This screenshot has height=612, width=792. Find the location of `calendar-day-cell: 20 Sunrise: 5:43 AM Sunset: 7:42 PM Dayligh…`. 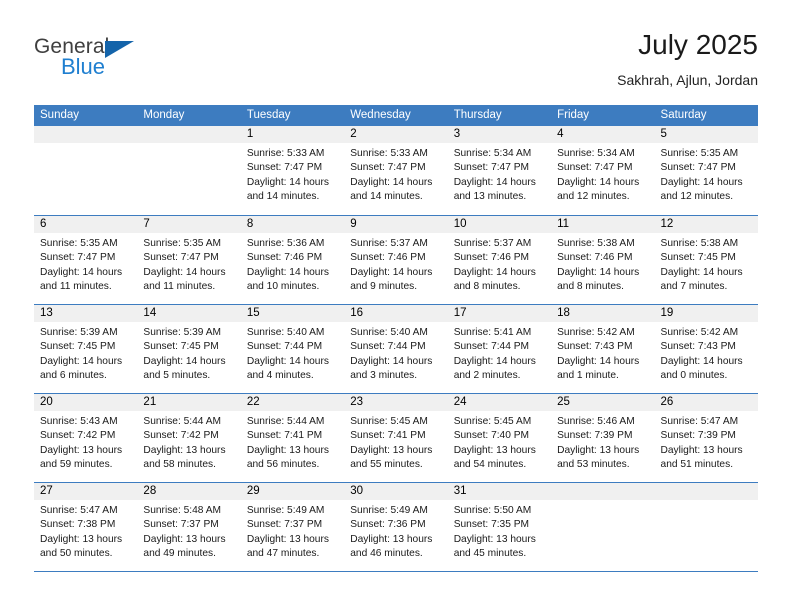

calendar-day-cell: 20 Sunrise: 5:43 AM Sunset: 7:42 PM Dayligh… is located at coordinates (86, 438).